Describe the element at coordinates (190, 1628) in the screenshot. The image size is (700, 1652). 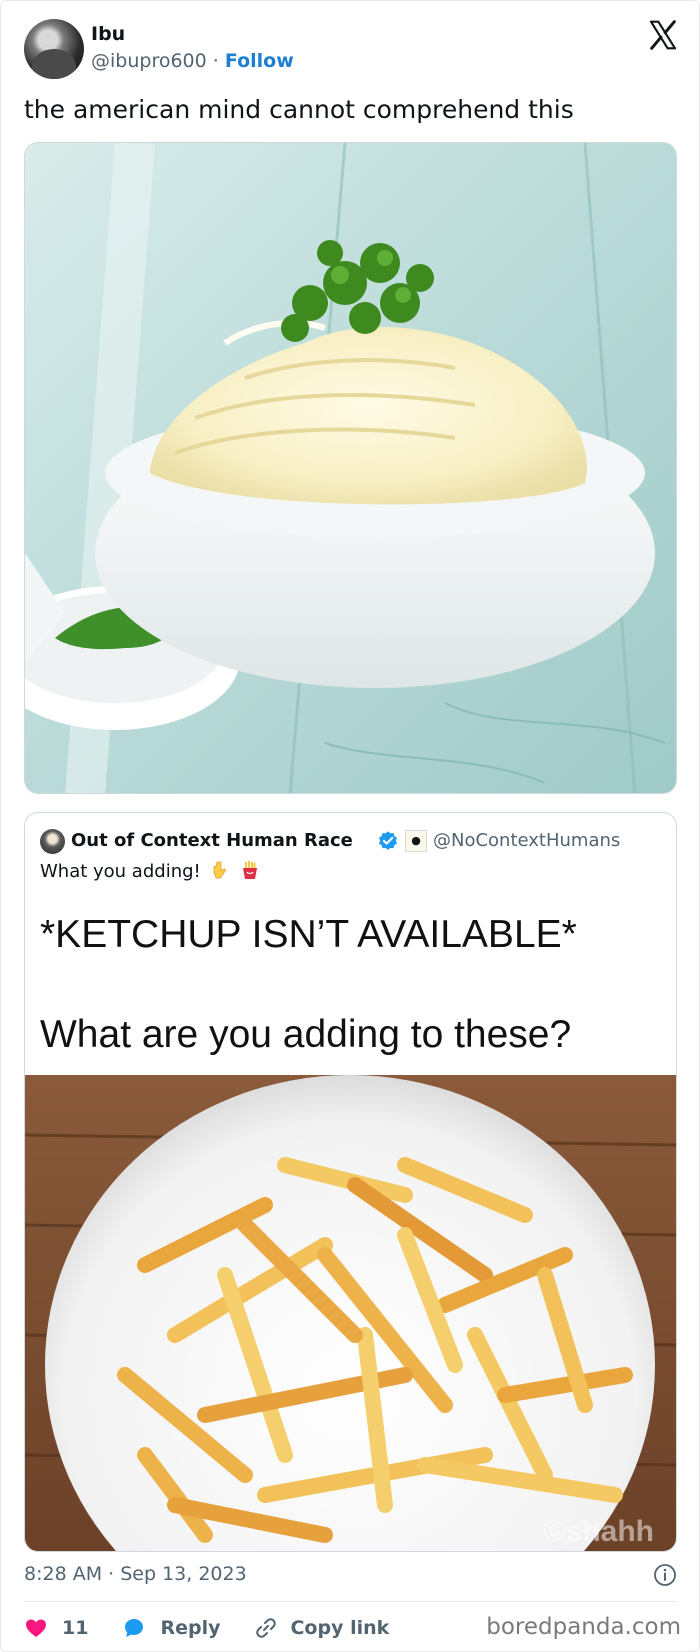
I see `reply-label: Reply` at that location.